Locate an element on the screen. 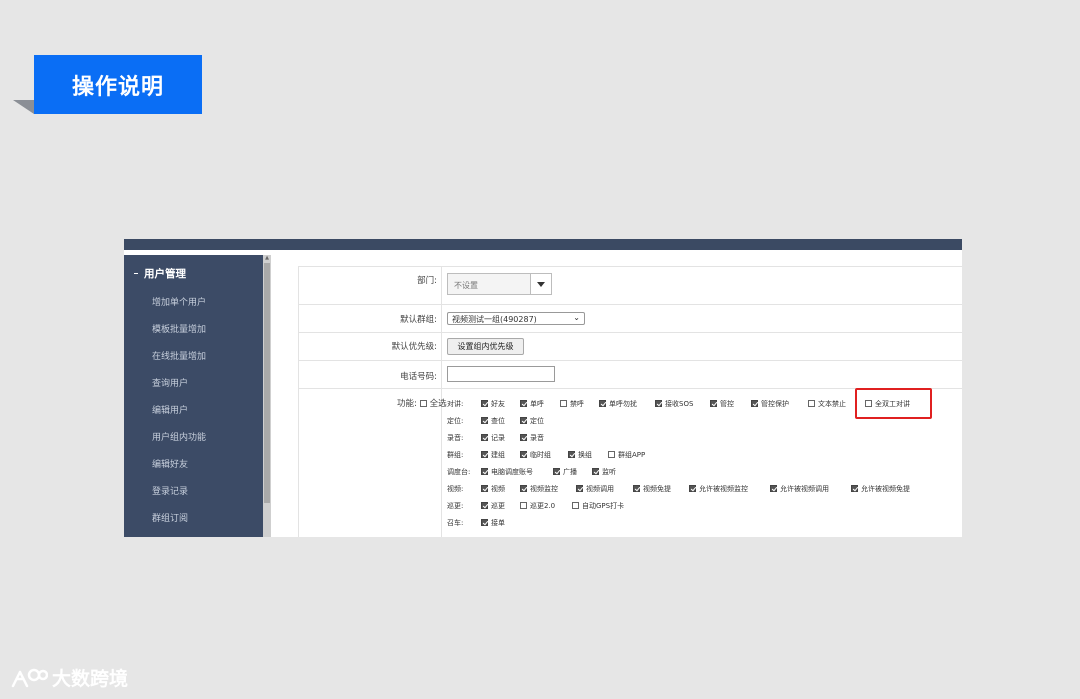  sidebar-item-query-user: 查询用户 is located at coordinates (170, 382).